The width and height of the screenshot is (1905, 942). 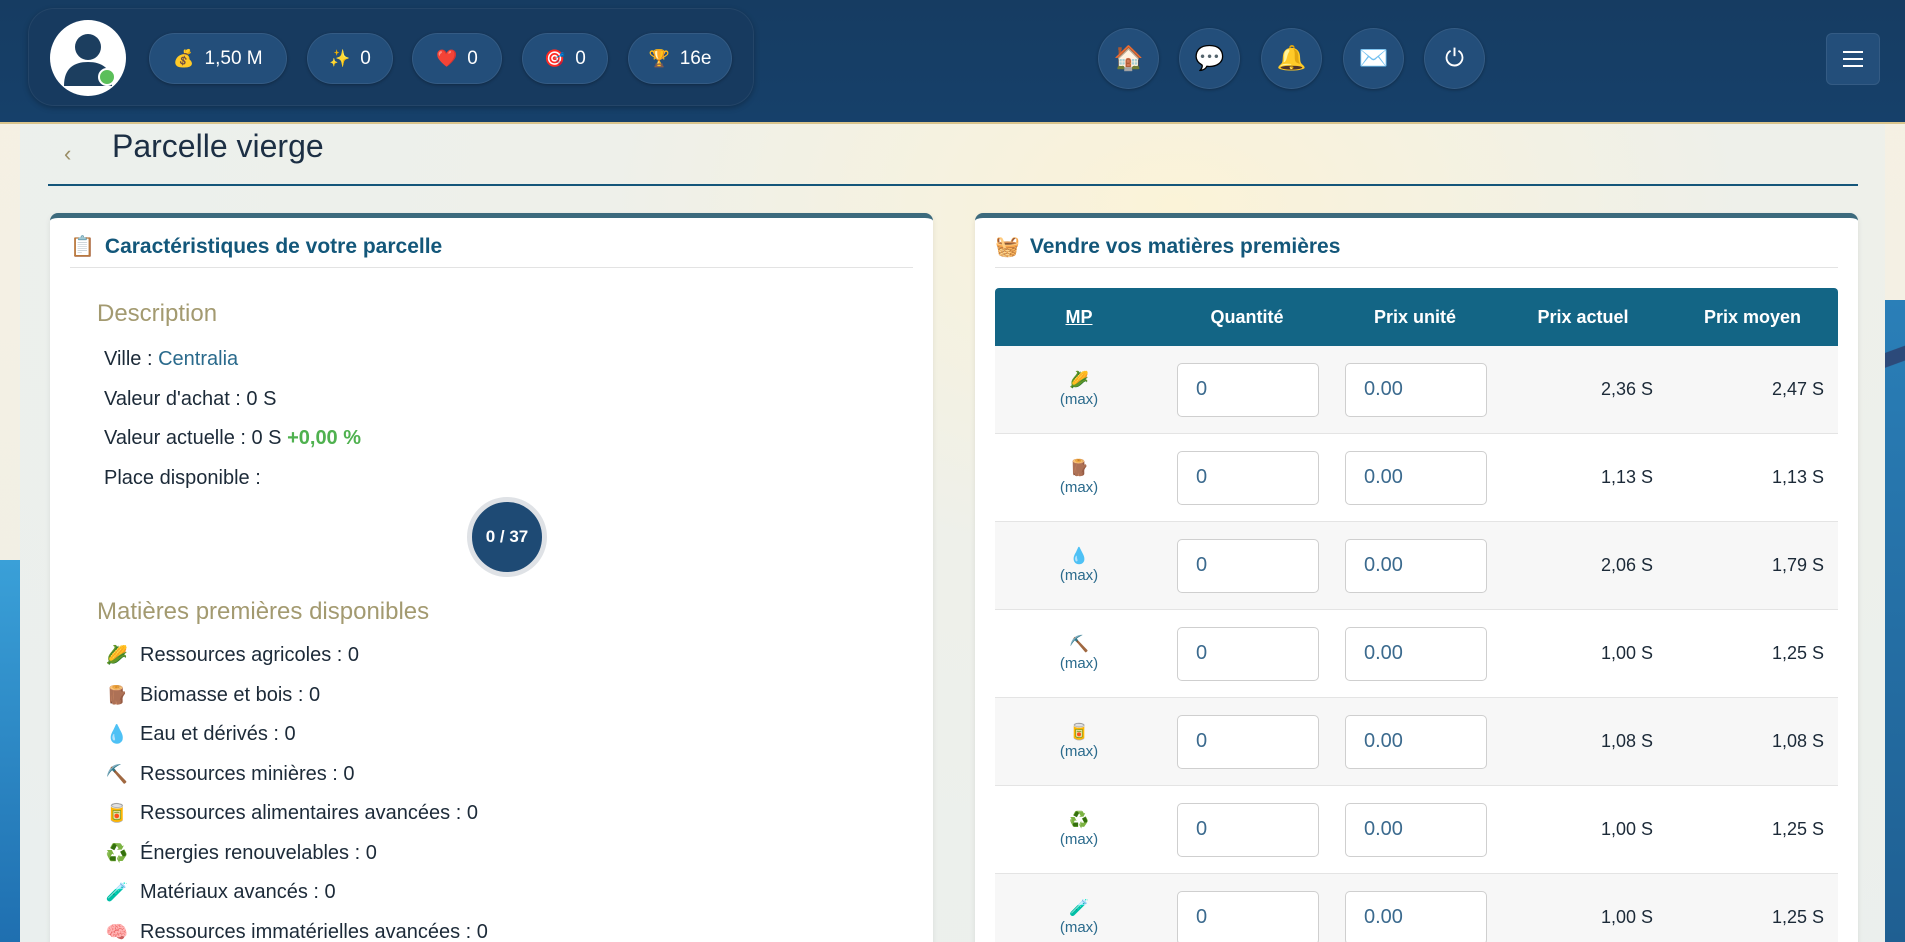 What do you see at coordinates (1416, 247) in the screenshot?
I see `card-header: 🧺 Vendre vos matières premières` at bounding box center [1416, 247].